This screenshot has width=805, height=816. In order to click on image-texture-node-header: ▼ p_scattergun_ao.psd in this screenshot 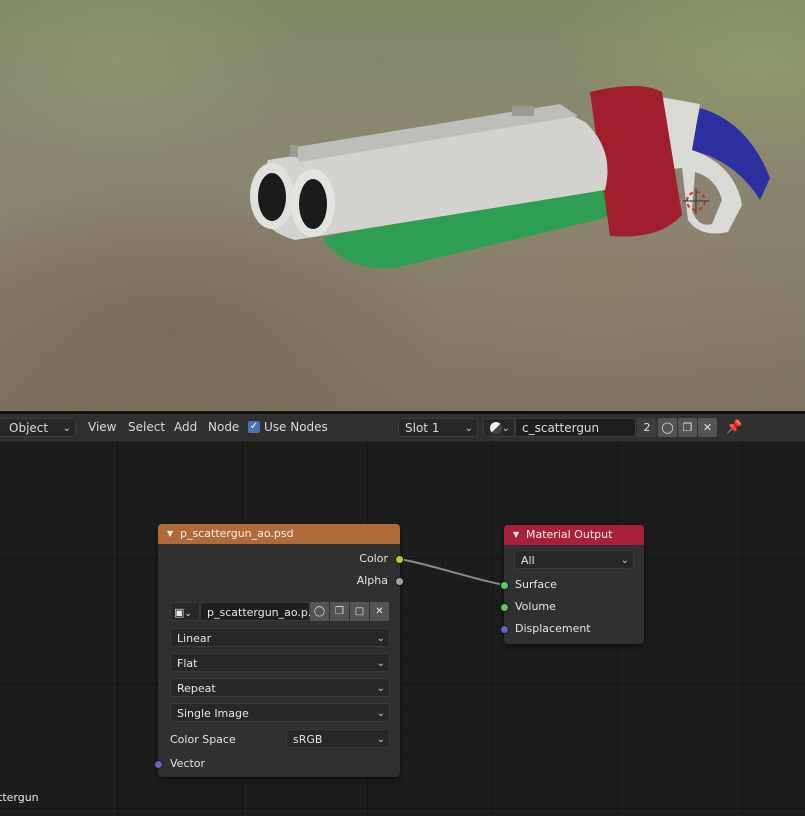, I will do `click(279, 534)`.